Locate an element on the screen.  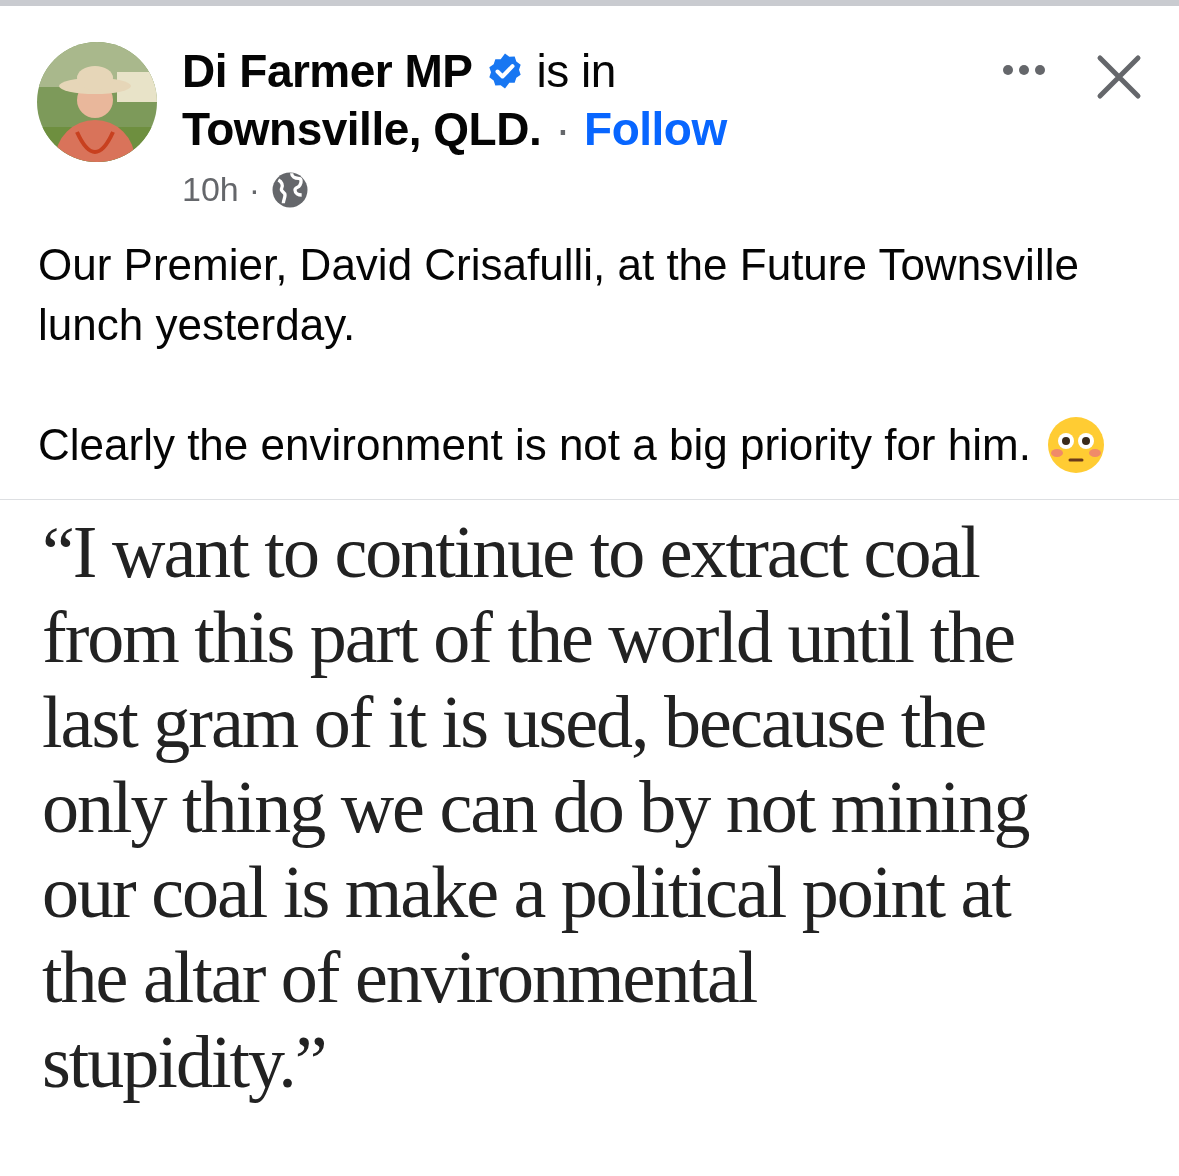
post-text: Clearly the environment is not a big priority for him. is located at coordinates (534, 445).